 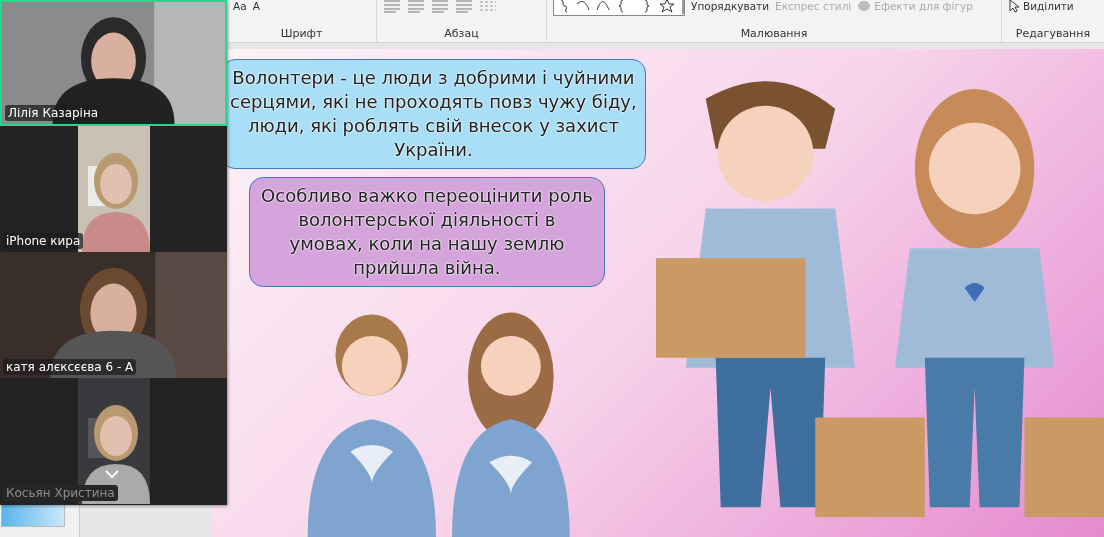 I want to click on video-tile: Косьян Христина, so click(x=113, y=441).